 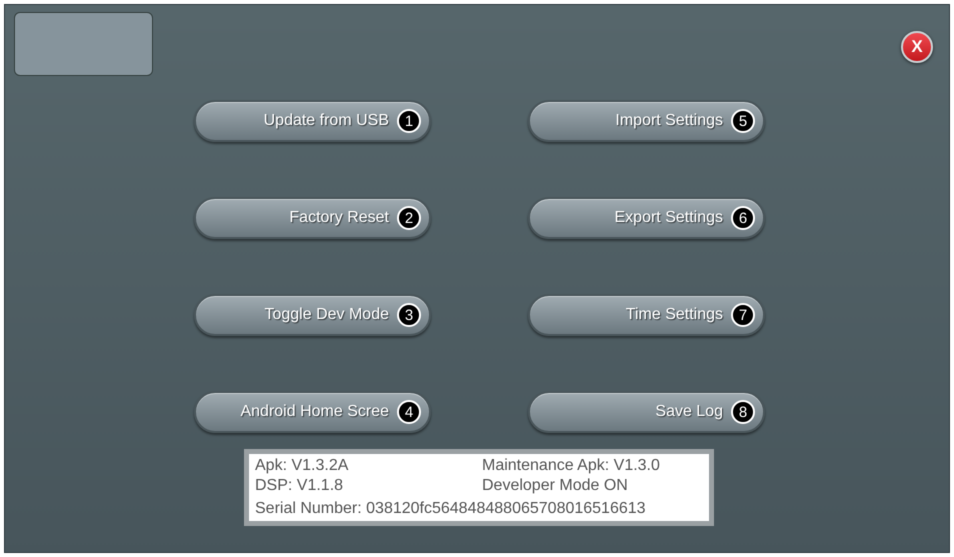 I want to click on menu-button: Save Log 8, so click(x=646, y=412).